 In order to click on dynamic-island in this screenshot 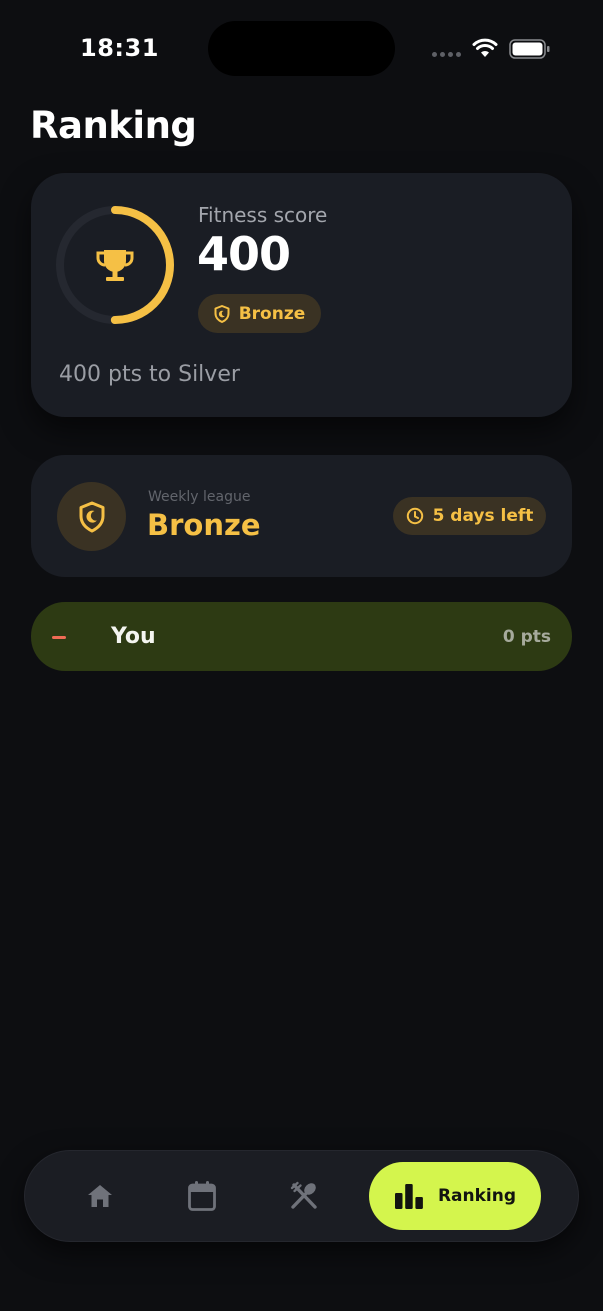, I will do `click(301, 48)`.